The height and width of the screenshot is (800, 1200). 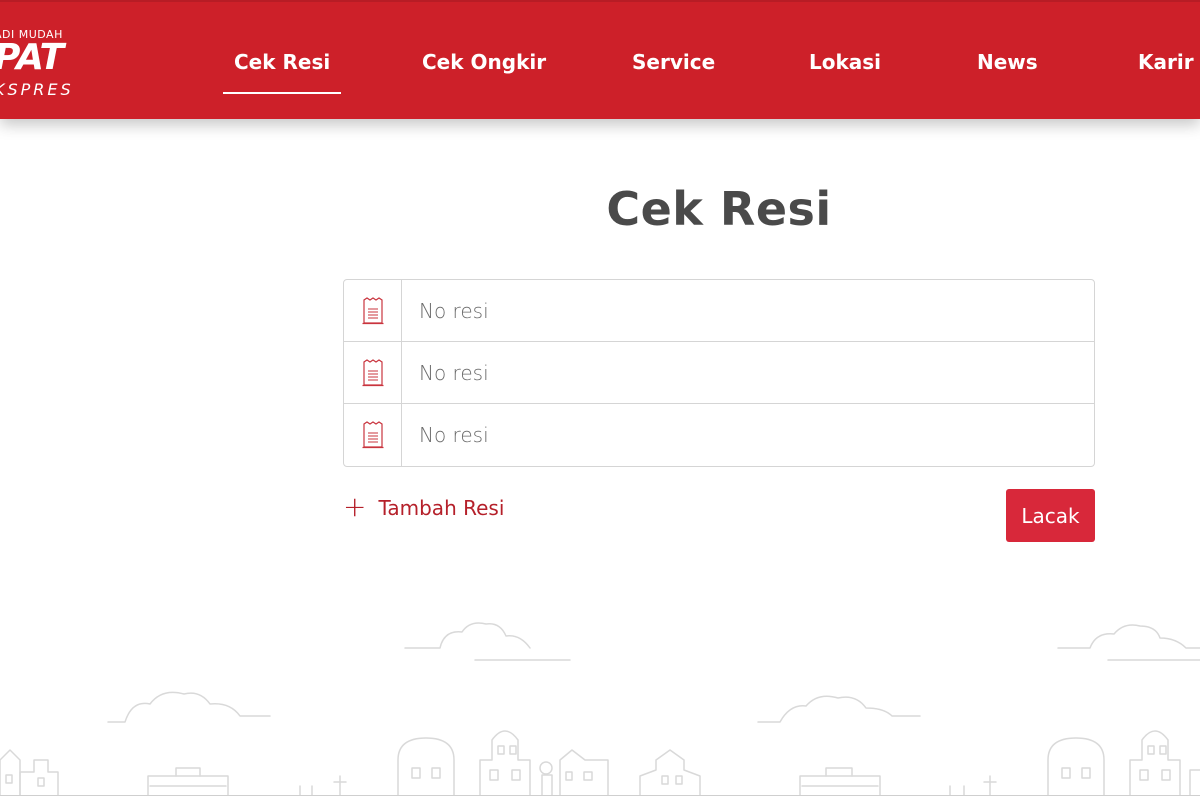 What do you see at coordinates (719, 209) in the screenshot?
I see `page-title: Cek Resi` at bounding box center [719, 209].